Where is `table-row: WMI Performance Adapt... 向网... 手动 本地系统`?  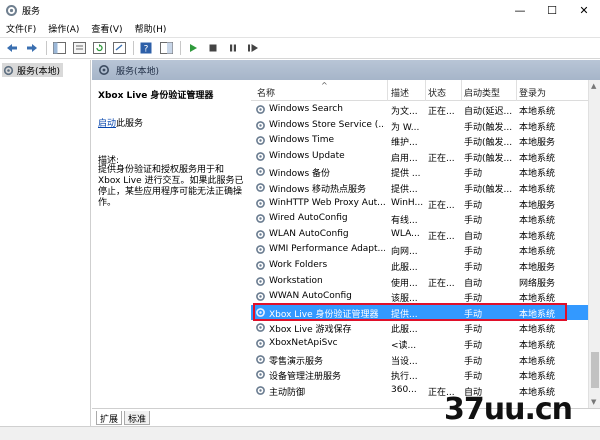 table-row: WMI Performance Adapt... 向网... 手动 本地系统 is located at coordinates (419, 250).